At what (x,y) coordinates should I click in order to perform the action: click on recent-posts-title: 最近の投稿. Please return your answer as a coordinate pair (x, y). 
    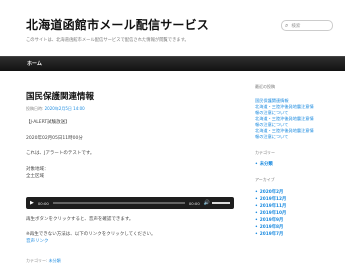
    Looking at the image, I should click on (265, 86).